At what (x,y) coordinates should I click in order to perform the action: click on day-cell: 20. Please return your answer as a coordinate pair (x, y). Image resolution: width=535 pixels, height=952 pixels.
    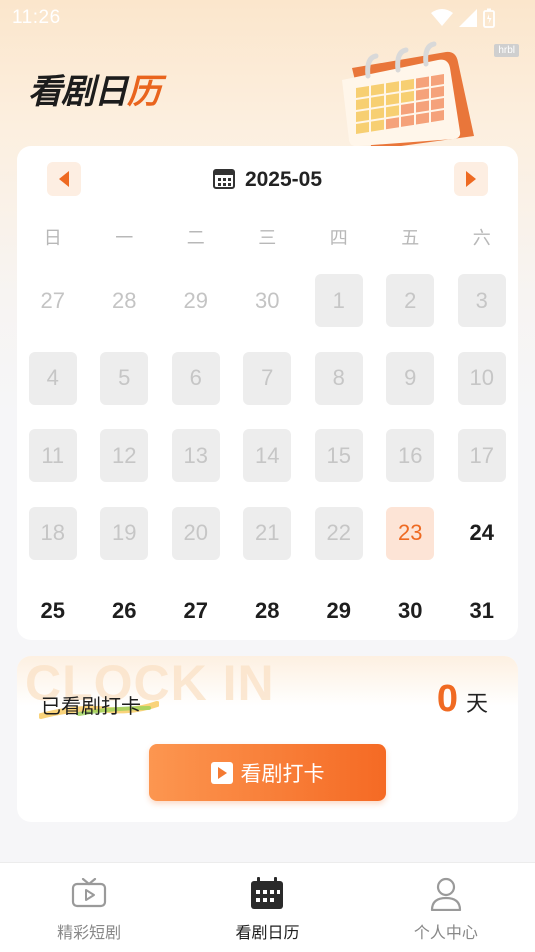
    Looking at the image, I should click on (196, 534).